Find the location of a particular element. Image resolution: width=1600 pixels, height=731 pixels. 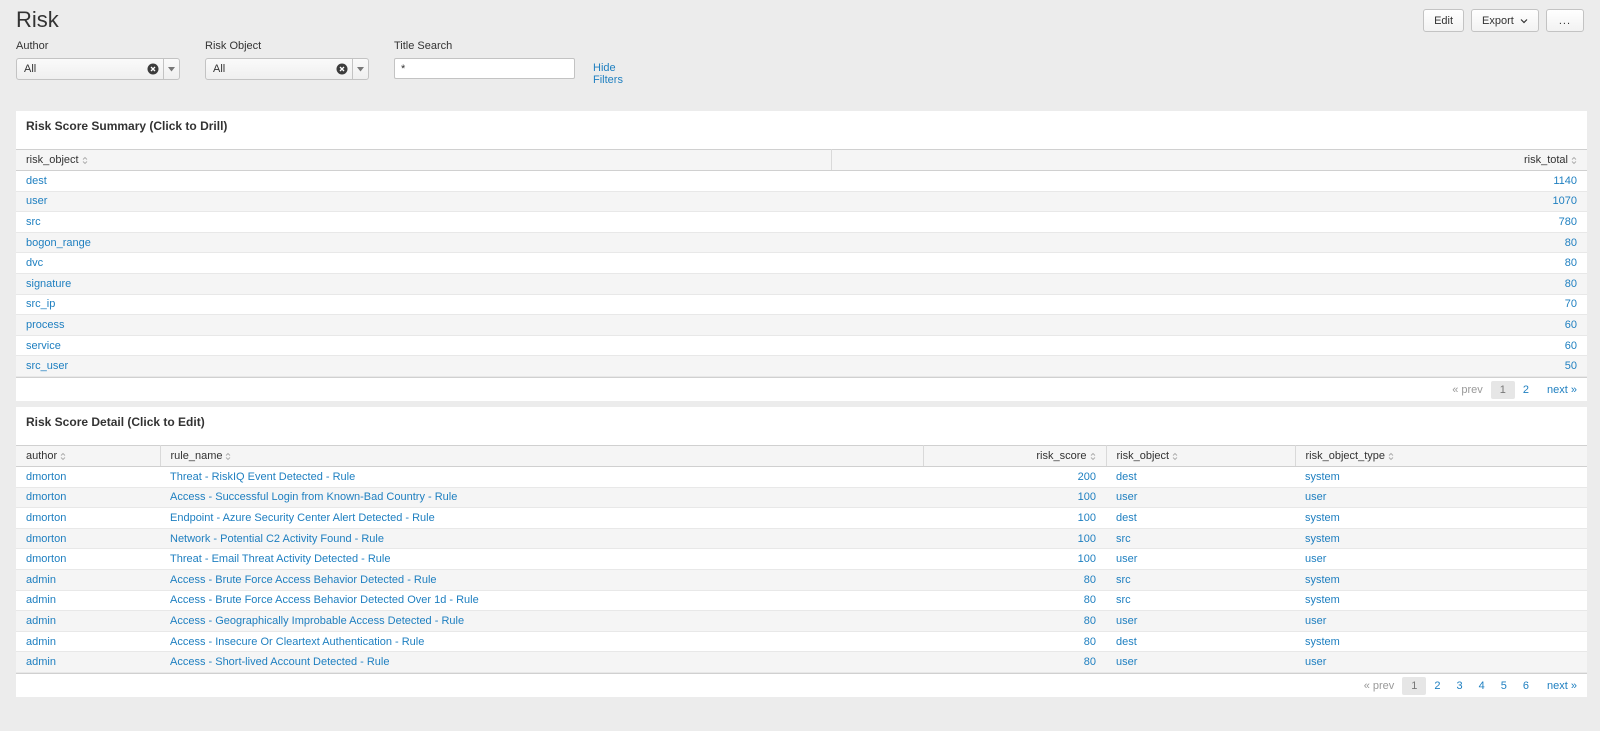

cell-link: src_ip is located at coordinates (40, 304).